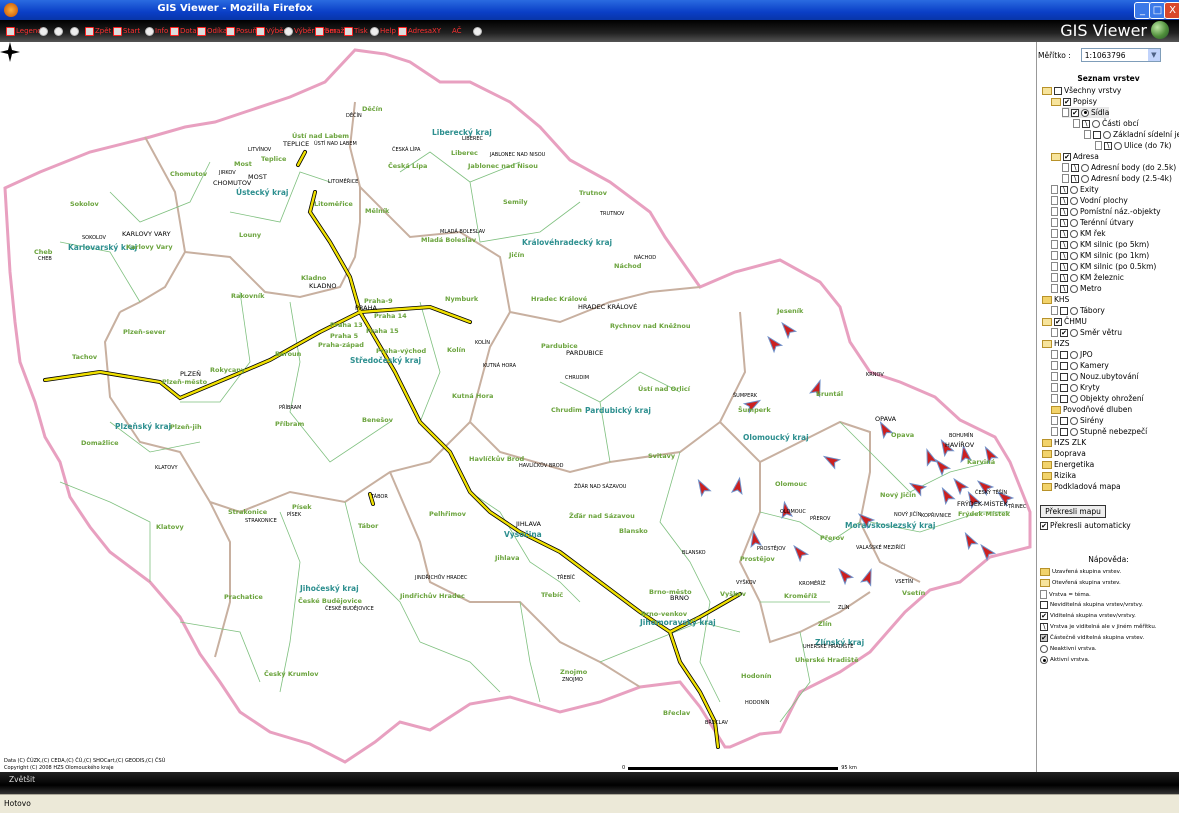 Image resolution: width=1179 pixels, height=813 pixels. Describe the element at coordinates (1068, 464) in the screenshot. I see `layer-row: Energetika` at that location.